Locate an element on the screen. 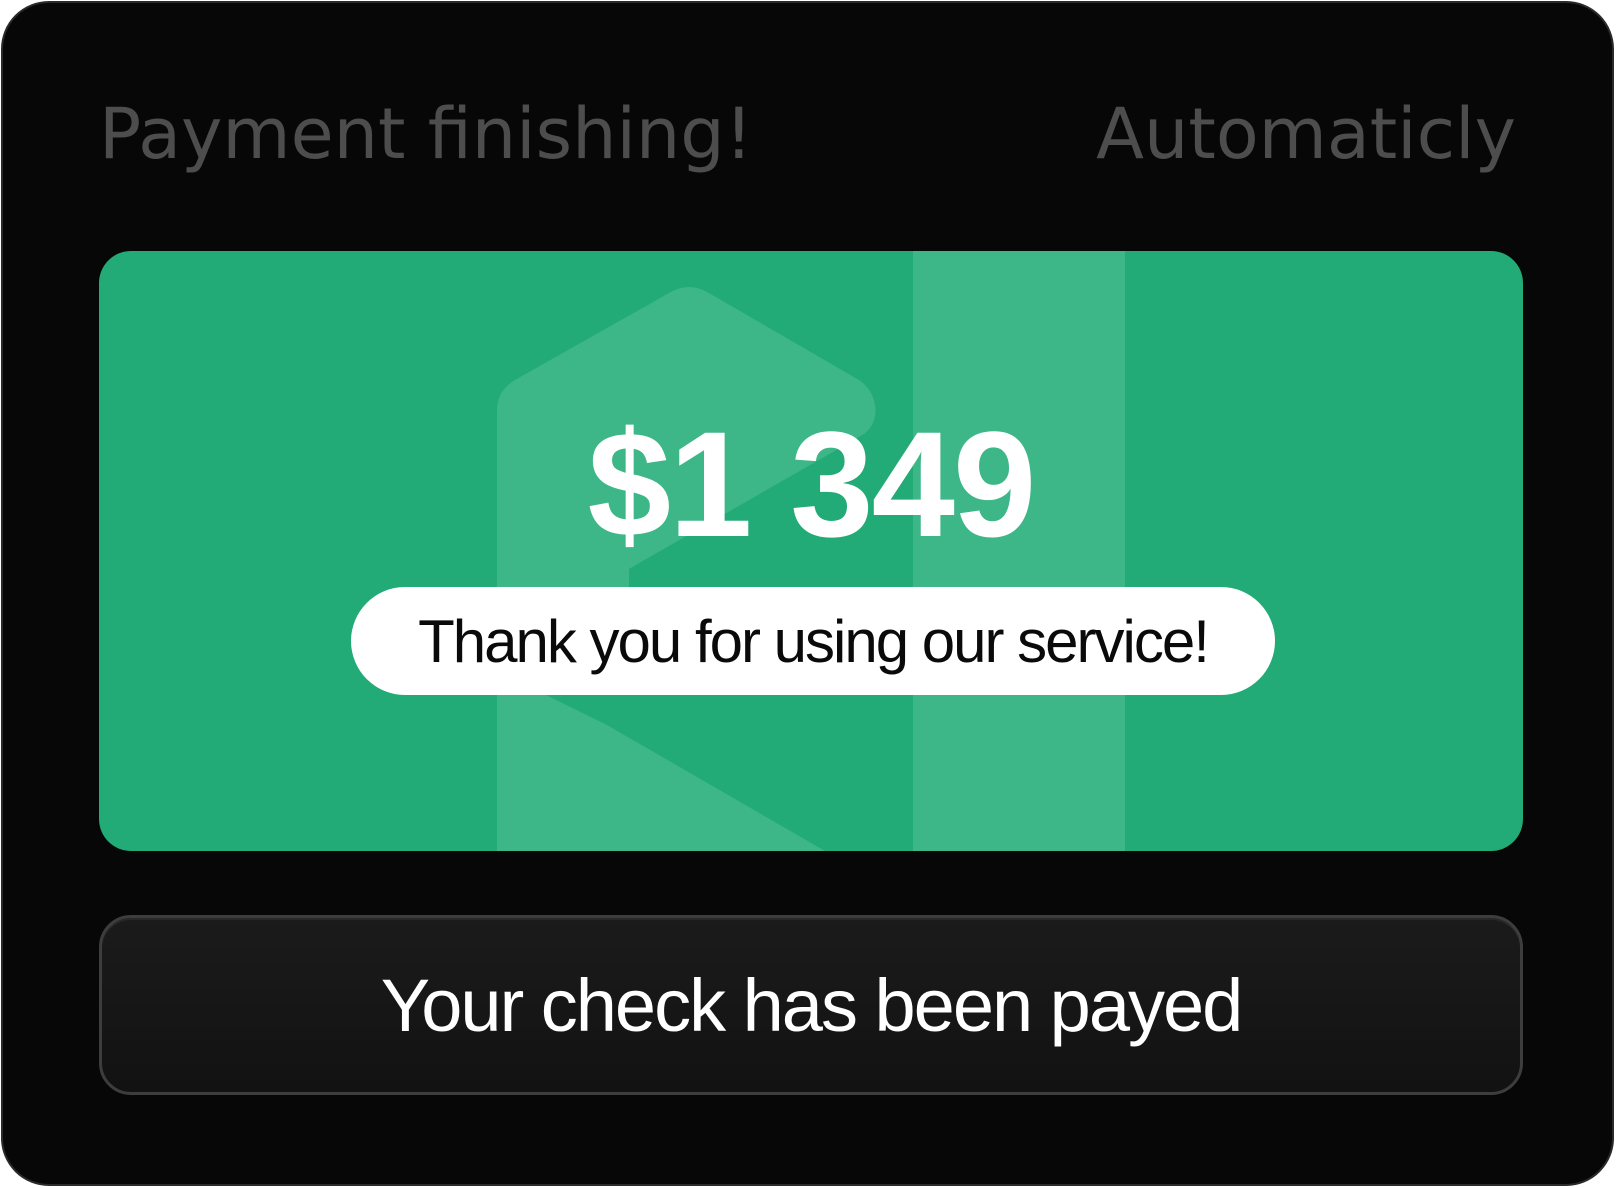  thank-you-text: Thank you for using our service! is located at coordinates (814, 641).